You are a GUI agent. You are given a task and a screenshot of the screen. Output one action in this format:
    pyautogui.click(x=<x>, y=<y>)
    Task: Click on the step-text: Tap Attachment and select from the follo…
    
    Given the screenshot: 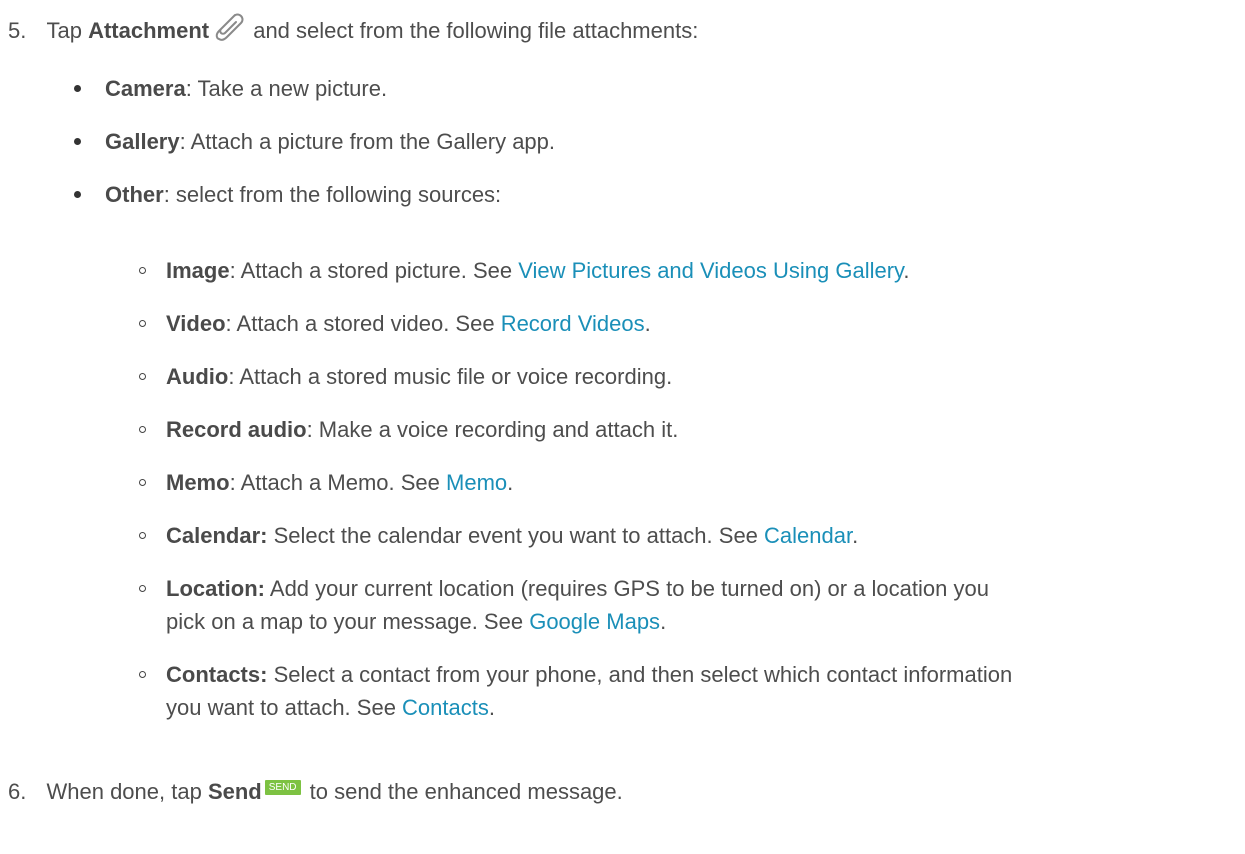 What is the action you would take?
    pyautogui.click(x=372, y=28)
    